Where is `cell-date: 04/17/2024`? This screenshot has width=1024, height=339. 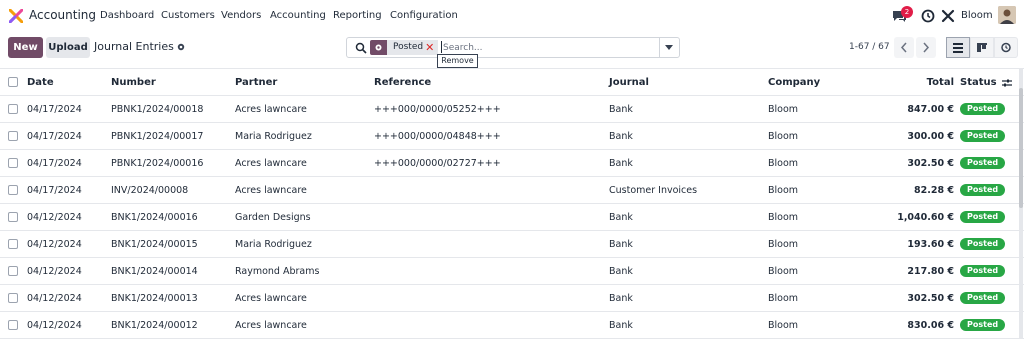
cell-date: 04/17/2024 is located at coordinates (69, 109).